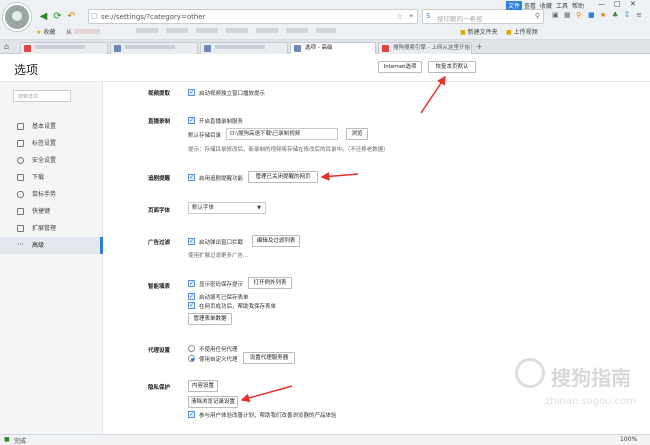  Describe the element at coordinates (325, 439) in the screenshot. I see `status-bar: ■ 完成 100%` at that location.